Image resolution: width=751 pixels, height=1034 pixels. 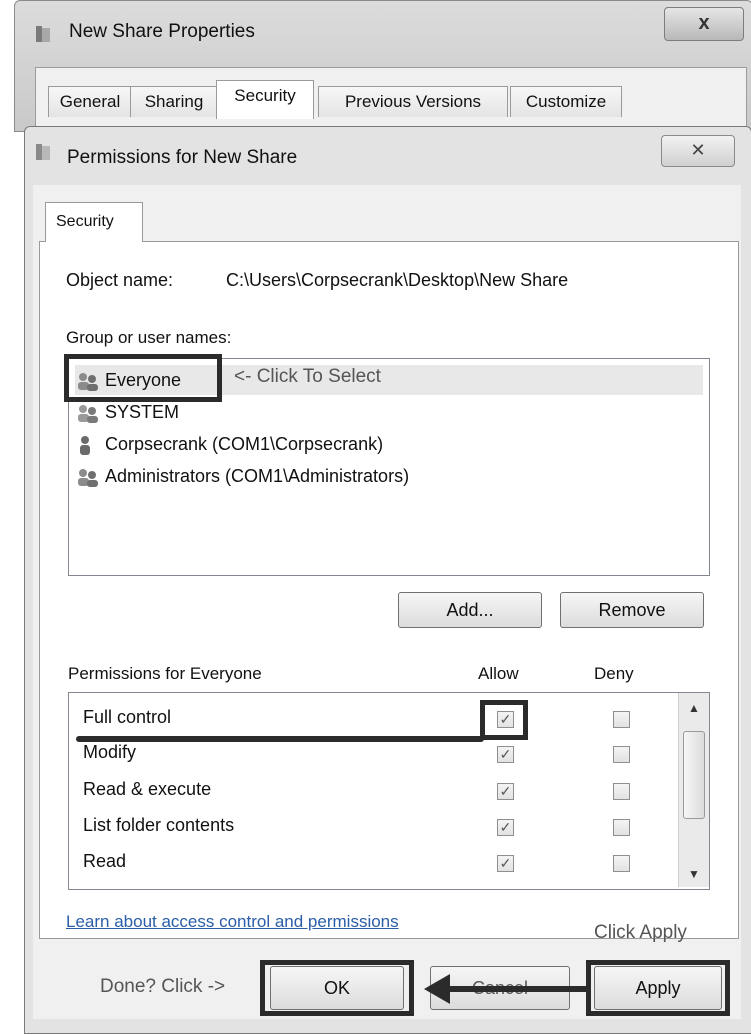 I want to click on permission-row: Read ✓, so click(x=369, y=865).